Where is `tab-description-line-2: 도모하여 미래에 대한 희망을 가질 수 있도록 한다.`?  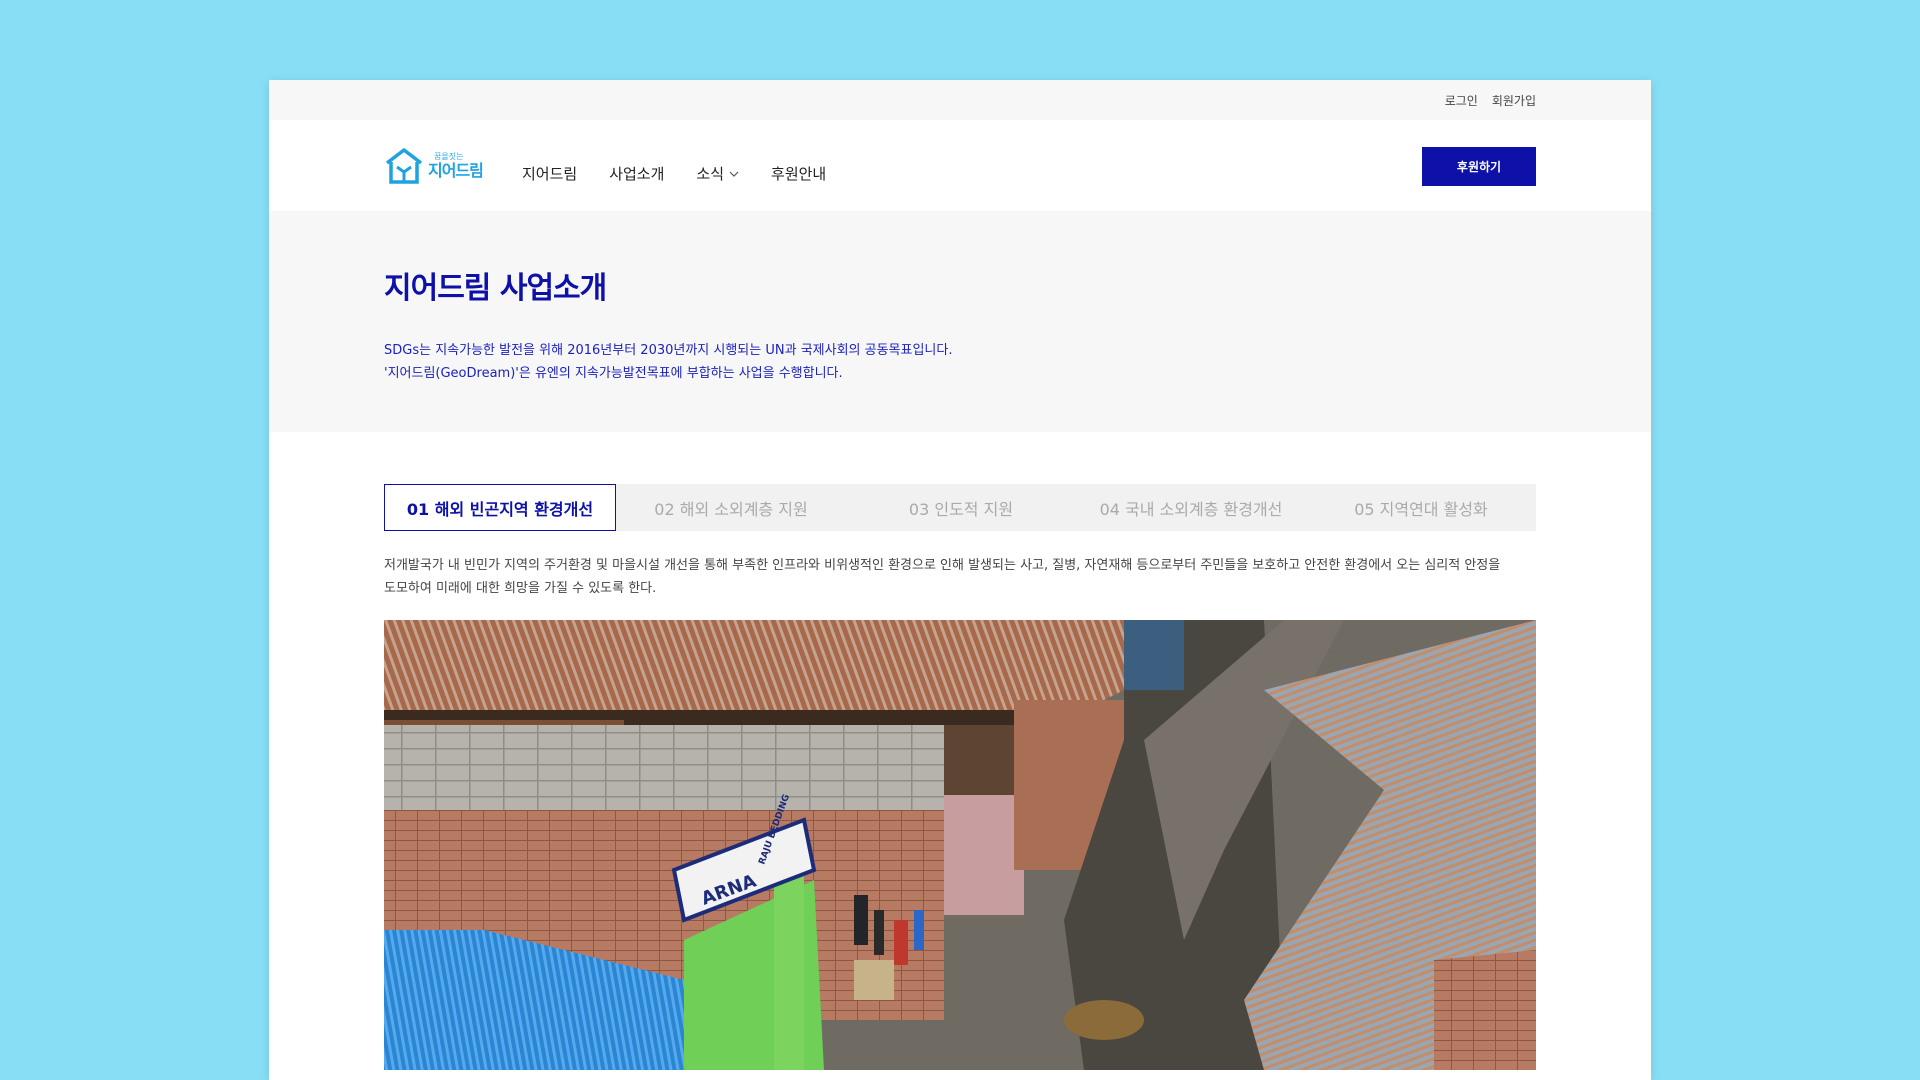 tab-description-line-2: 도모하여 미래에 대한 희망을 가질 수 있도록 한다. is located at coordinates (520, 588).